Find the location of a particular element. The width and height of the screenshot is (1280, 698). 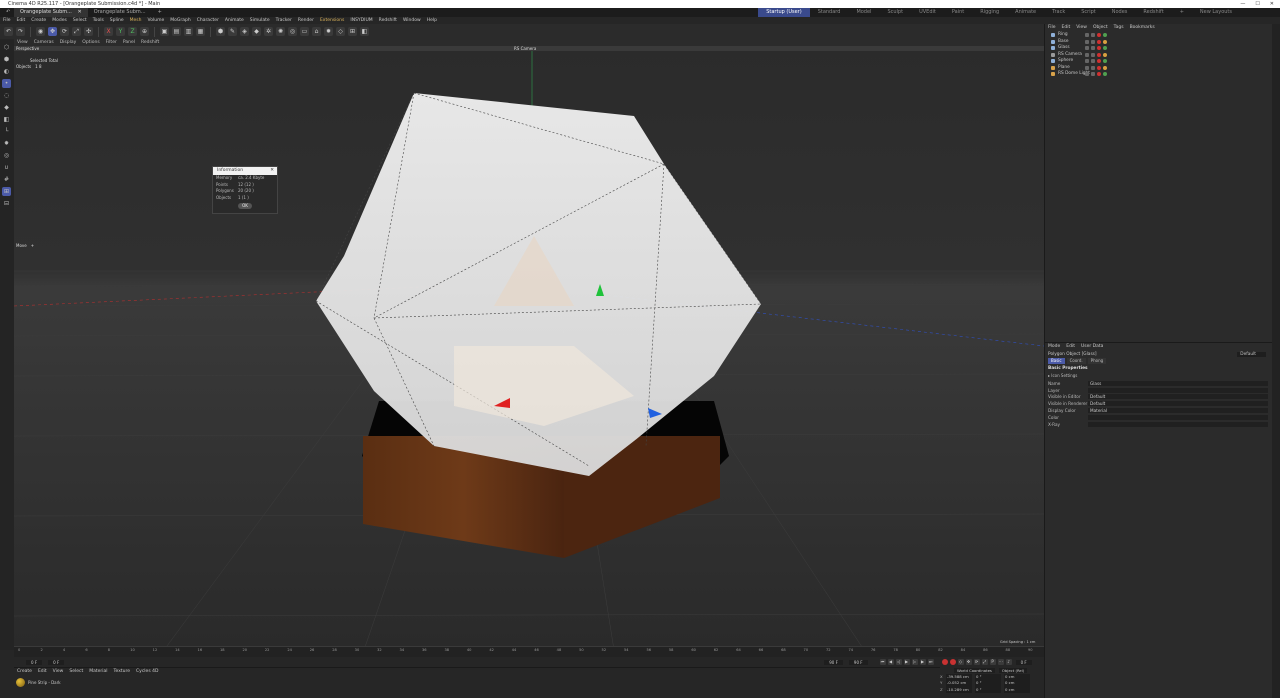

icon-settings-toggle: ▸ Icon Settings is located at coordinates (1158, 375).